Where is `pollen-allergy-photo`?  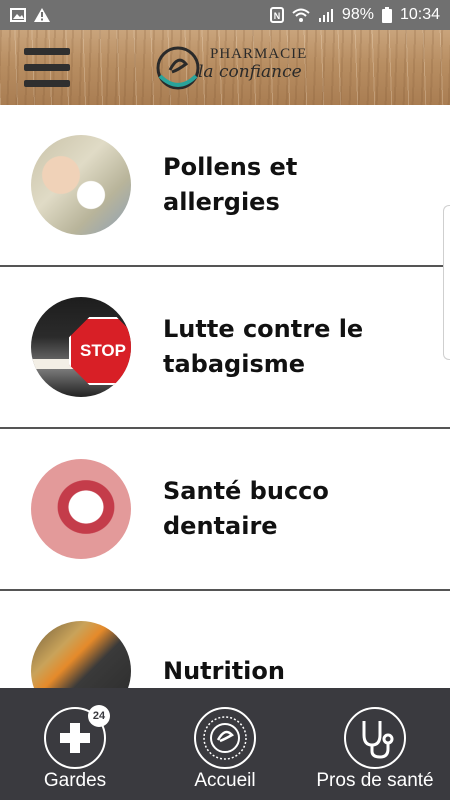 pollen-allergy-photo is located at coordinates (81, 185).